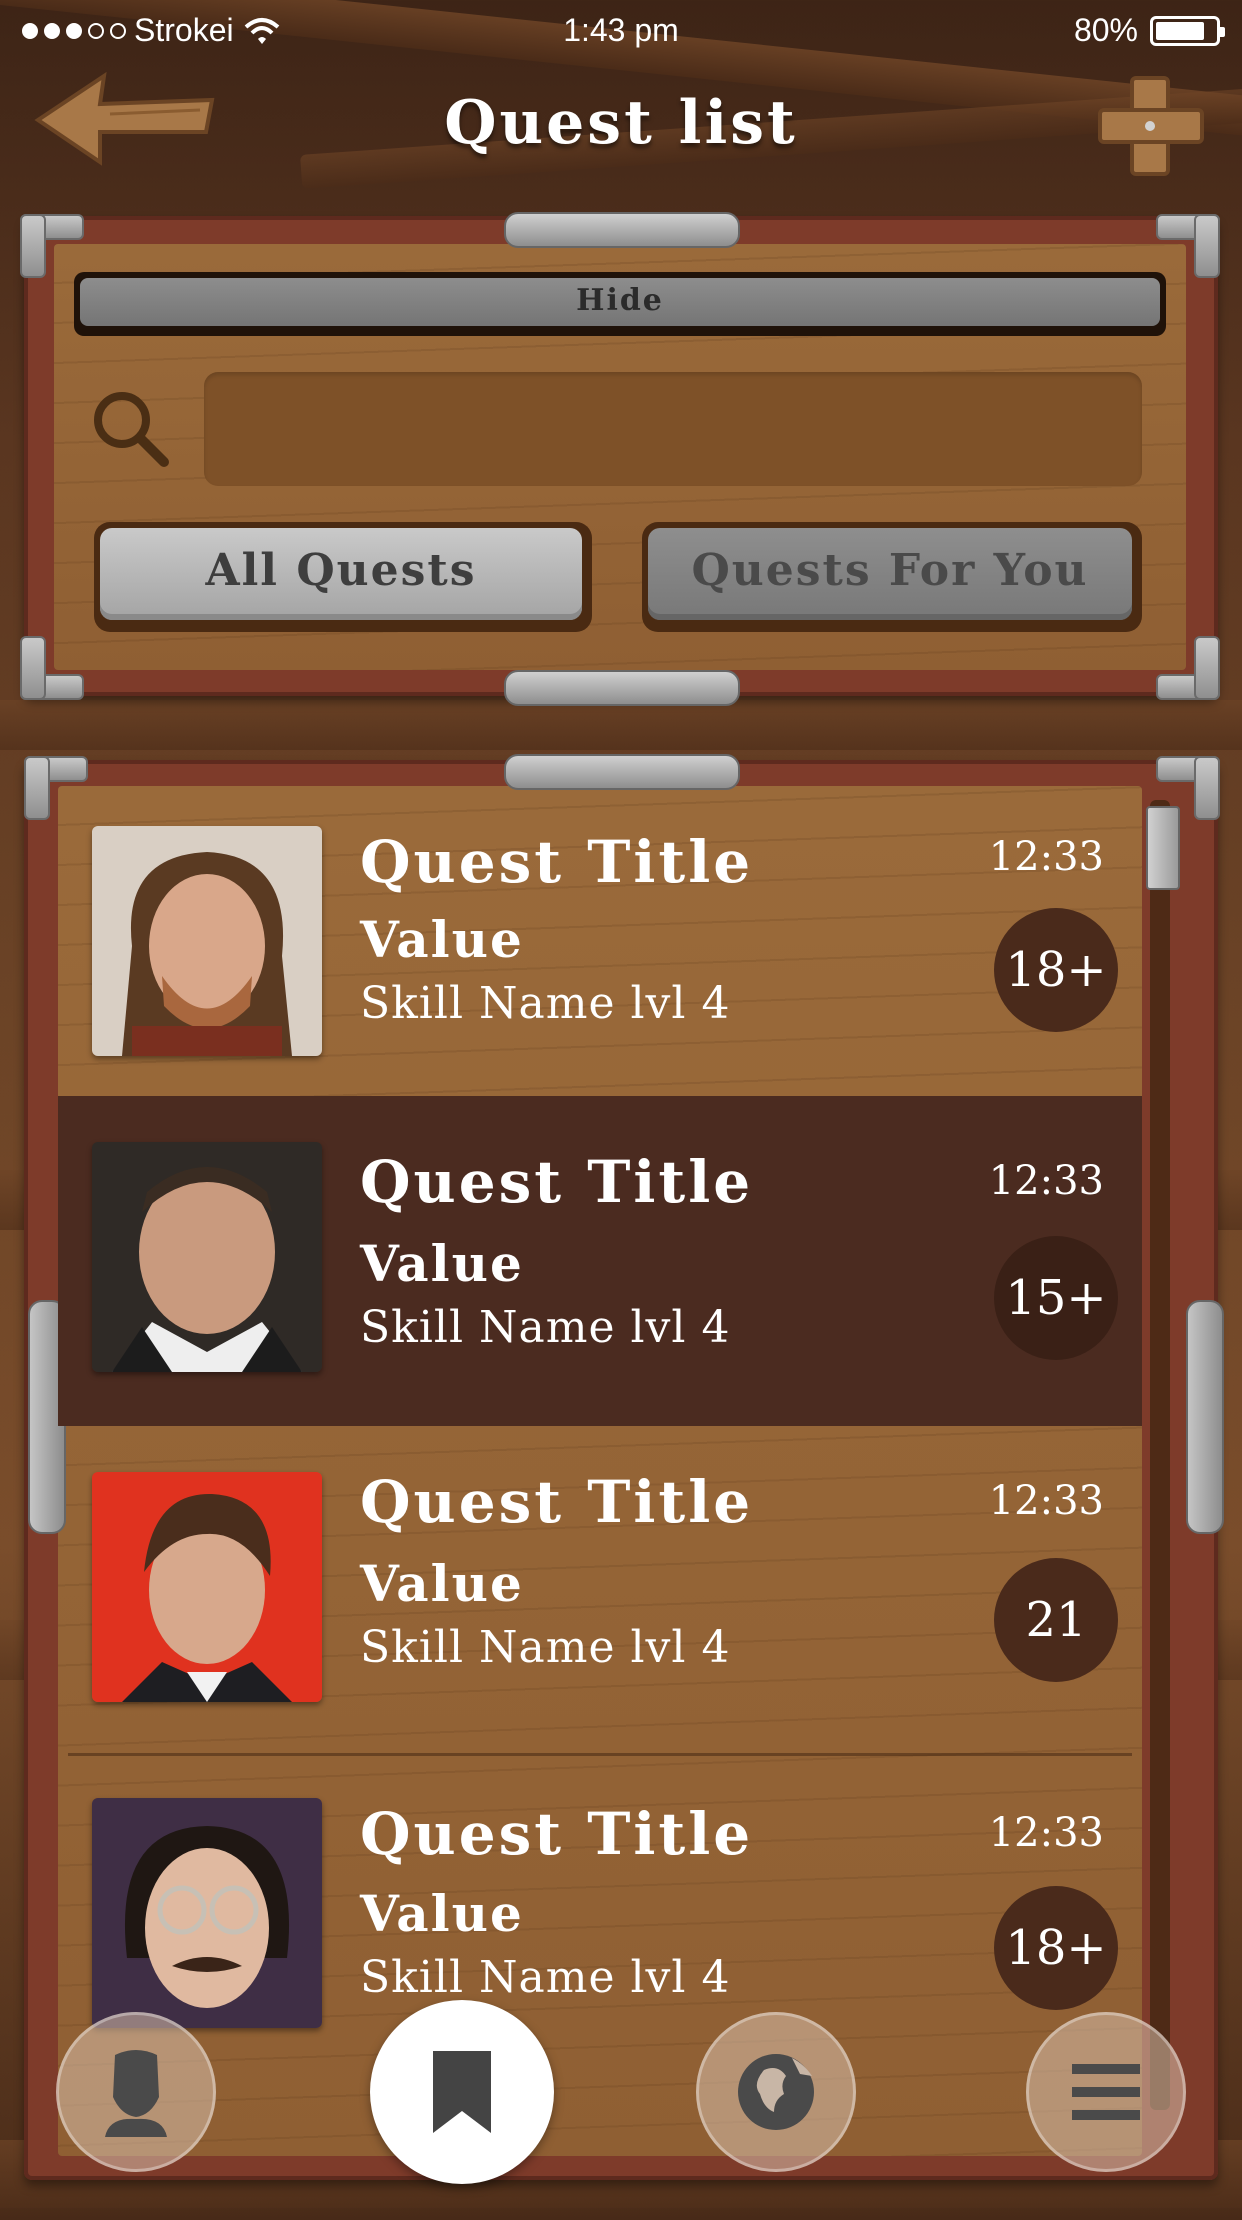  I want to click on battery-percent: 80%, so click(1105, 30).